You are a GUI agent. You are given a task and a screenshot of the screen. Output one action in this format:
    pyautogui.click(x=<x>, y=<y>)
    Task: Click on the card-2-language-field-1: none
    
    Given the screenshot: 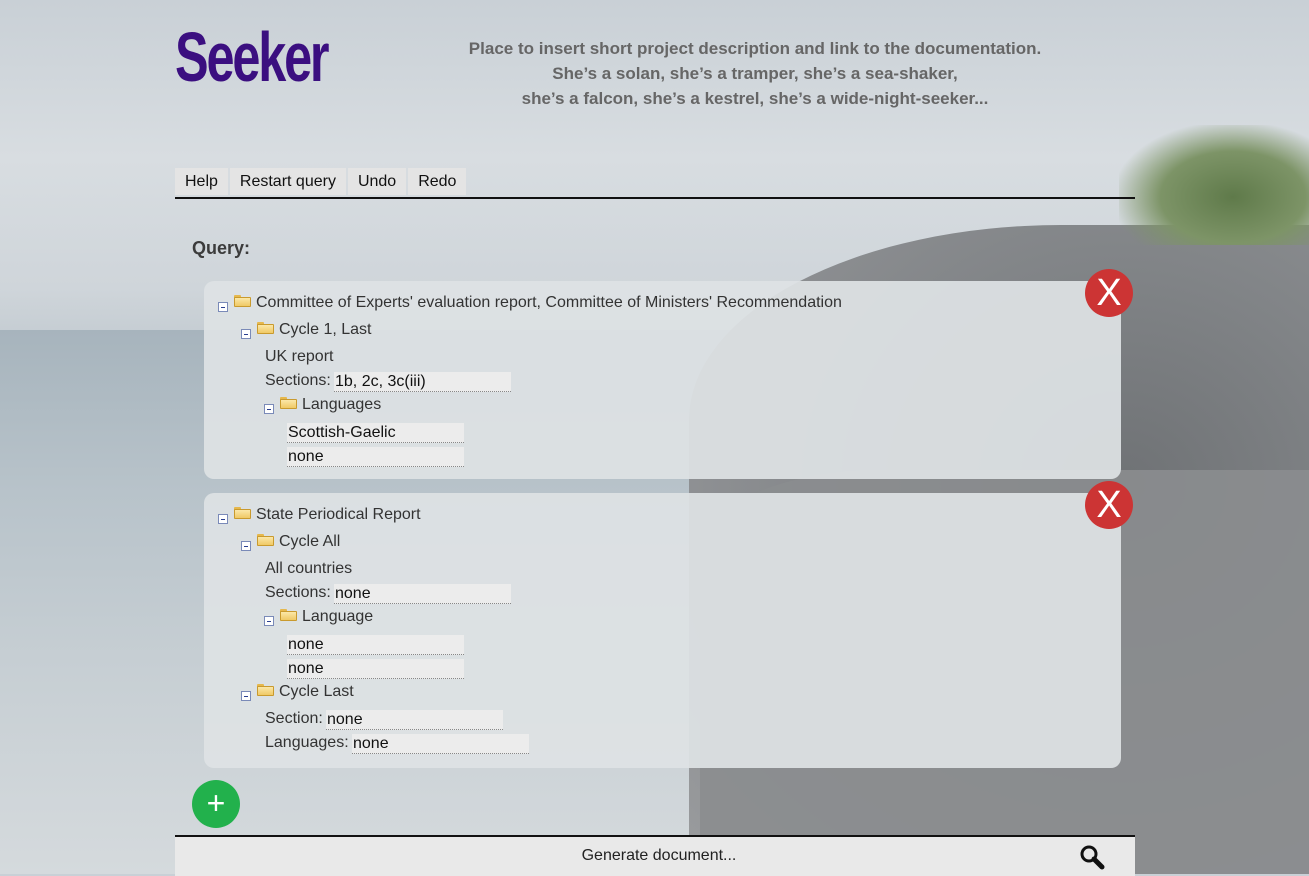 What is the action you would take?
    pyautogui.click(x=375, y=645)
    